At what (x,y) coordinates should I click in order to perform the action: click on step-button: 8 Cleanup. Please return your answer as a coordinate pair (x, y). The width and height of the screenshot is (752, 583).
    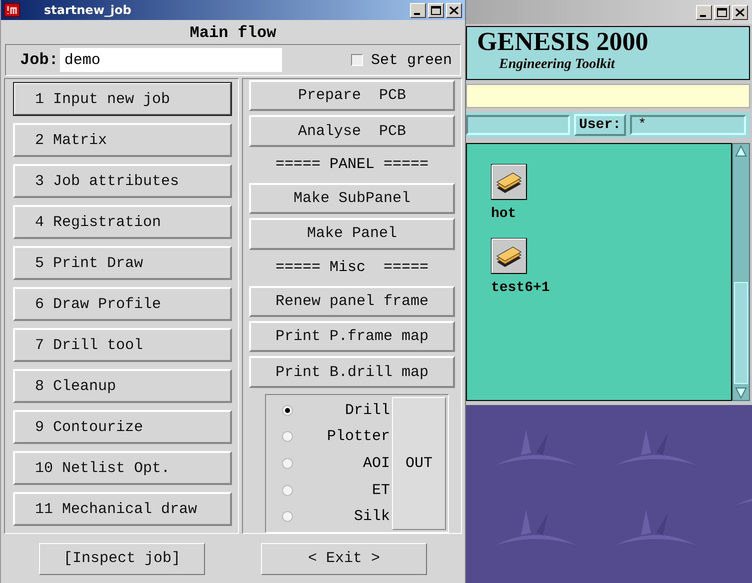
    Looking at the image, I should click on (122, 386).